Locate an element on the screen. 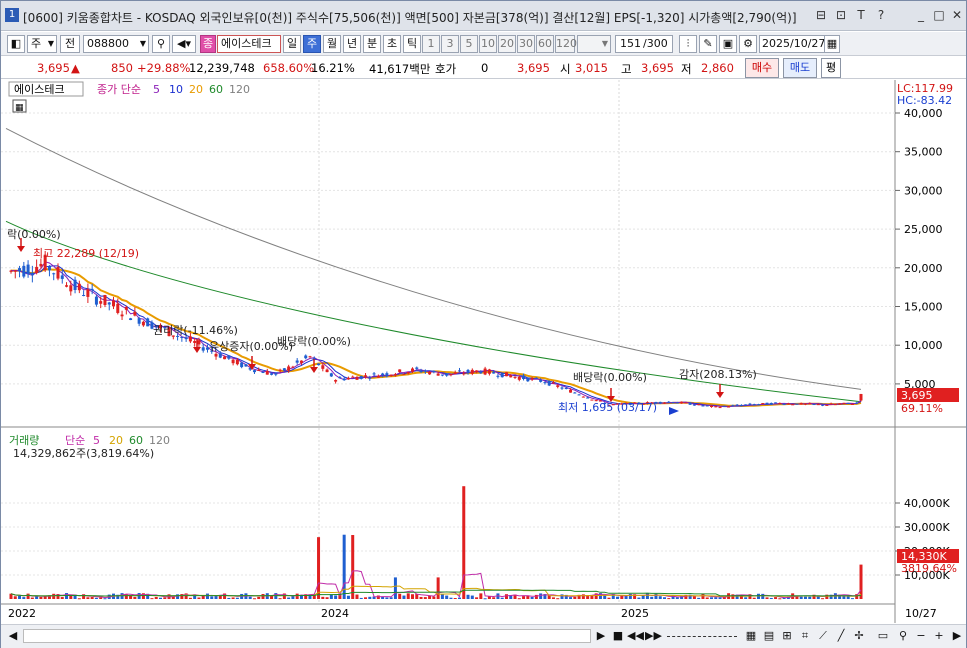 This screenshot has height=648, width=967. search-icon: ⚲ is located at coordinates (161, 44).